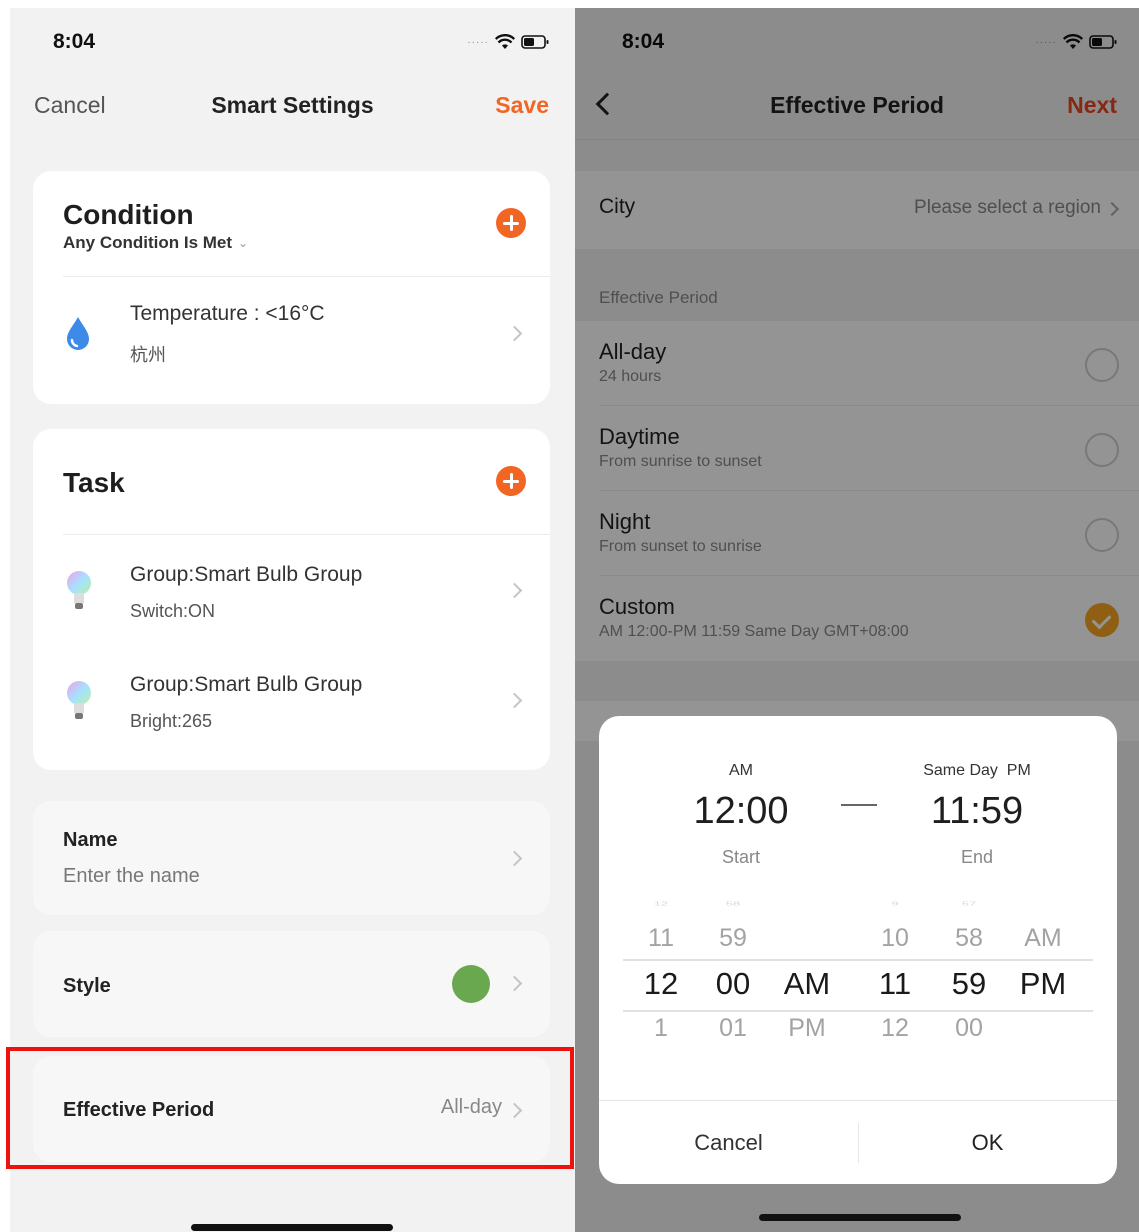 This screenshot has width=1139, height=1232. What do you see at coordinates (661, 1028) in the screenshot?
I see `wheel-next-value: 1` at bounding box center [661, 1028].